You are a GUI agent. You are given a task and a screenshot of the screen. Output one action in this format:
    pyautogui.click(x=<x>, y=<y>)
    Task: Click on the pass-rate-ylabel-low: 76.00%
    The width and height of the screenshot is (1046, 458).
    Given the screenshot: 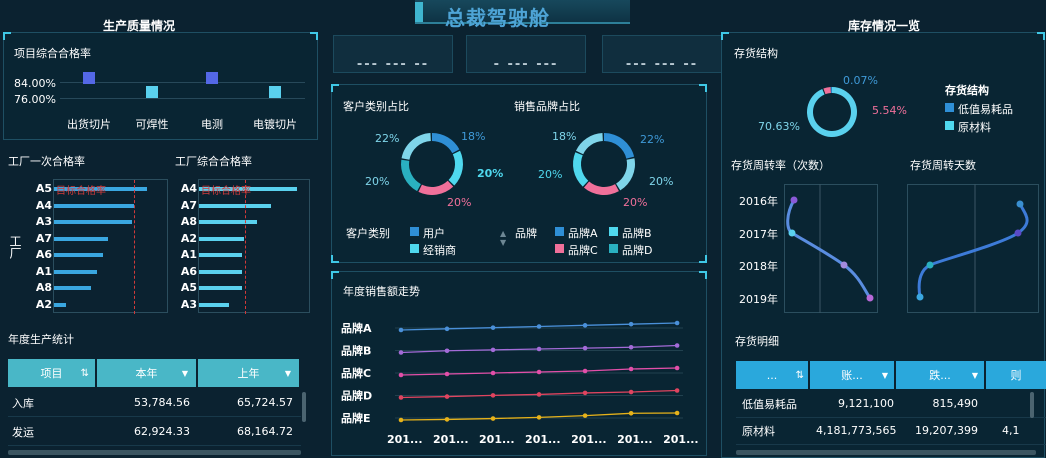 What is the action you would take?
    pyautogui.click(x=35, y=99)
    